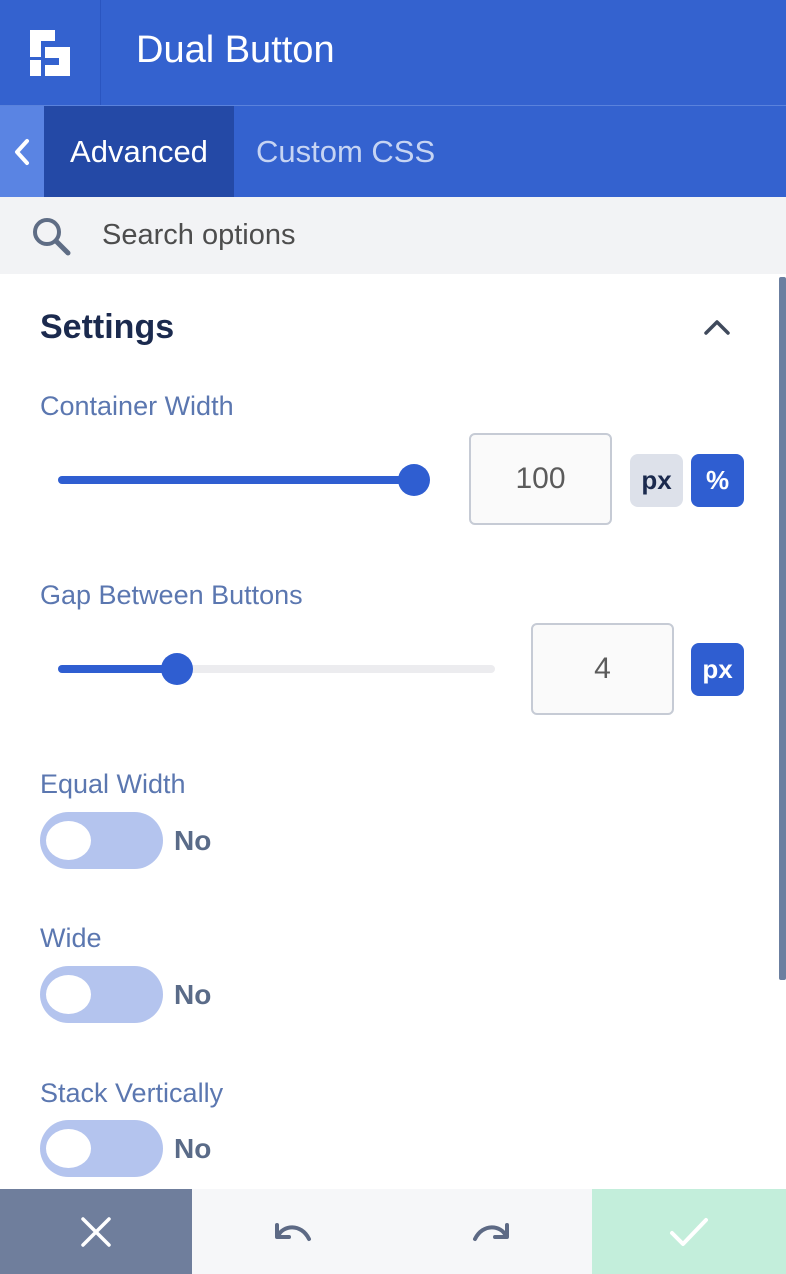 Image resolution: width=786 pixels, height=1274 pixels. What do you see at coordinates (193, 840) in the screenshot?
I see `equal-width-state: No` at bounding box center [193, 840].